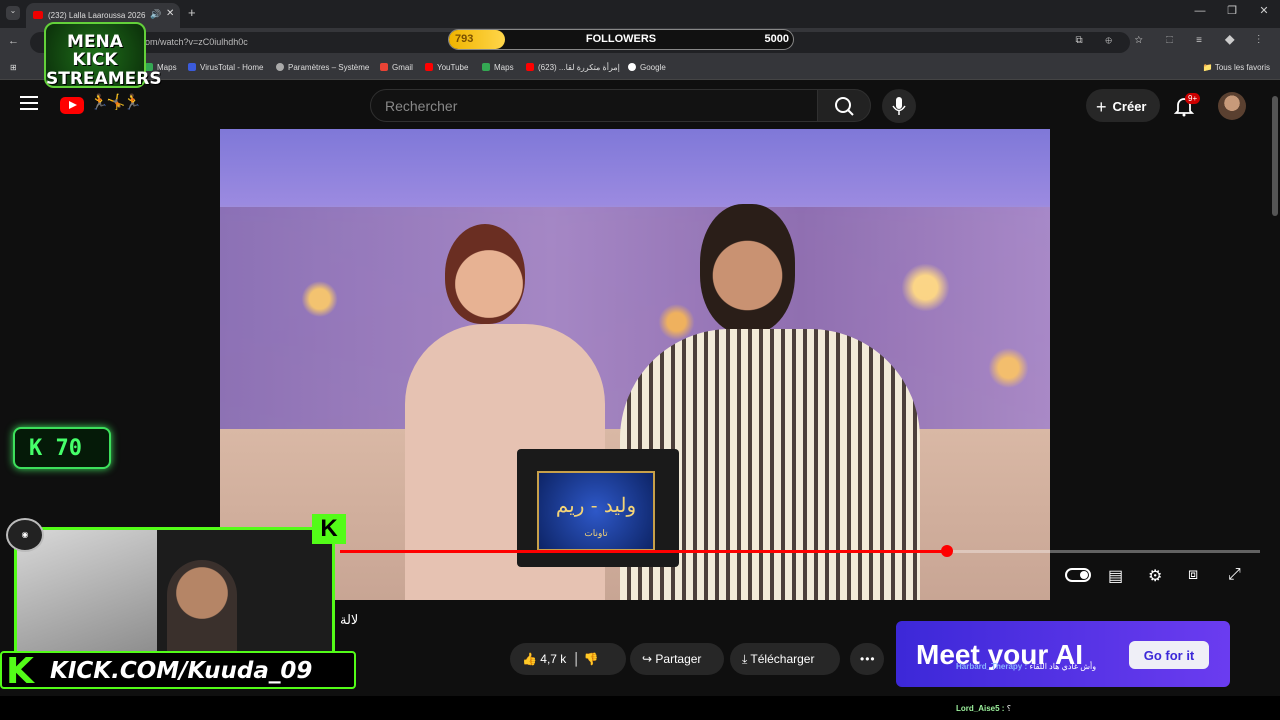  I want to click on bookmark-youtube: YouTube, so click(446, 67).